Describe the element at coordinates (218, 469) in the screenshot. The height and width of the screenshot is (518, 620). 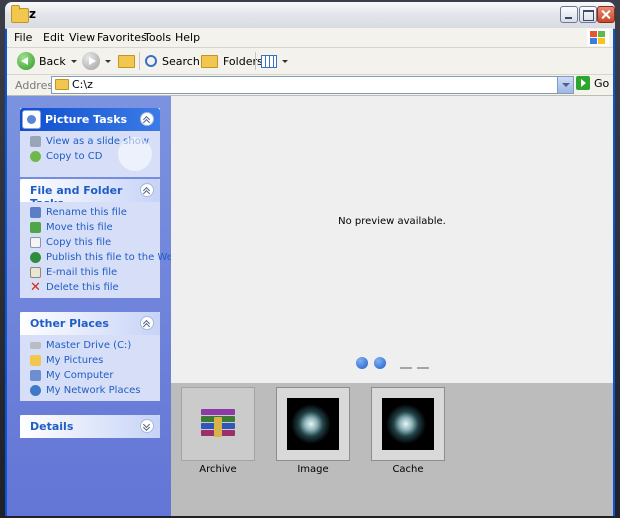
I see `thumbnail-label: Archive` at that location.